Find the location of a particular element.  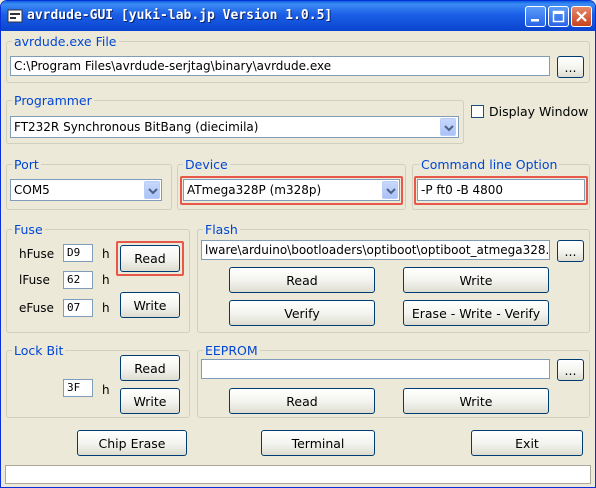

lfuse-hex-suffix: h is located at coordinates (106, 280).